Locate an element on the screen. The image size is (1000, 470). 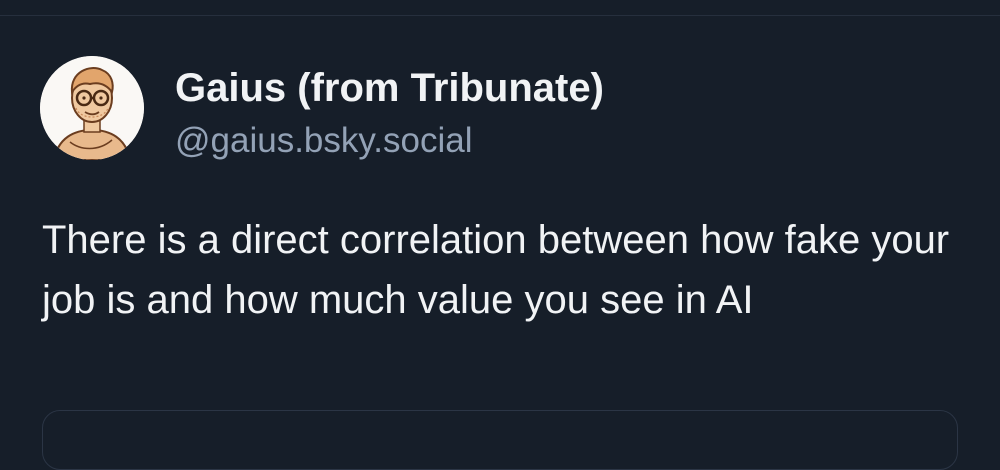
avatar is located at coordinates (92, 108).